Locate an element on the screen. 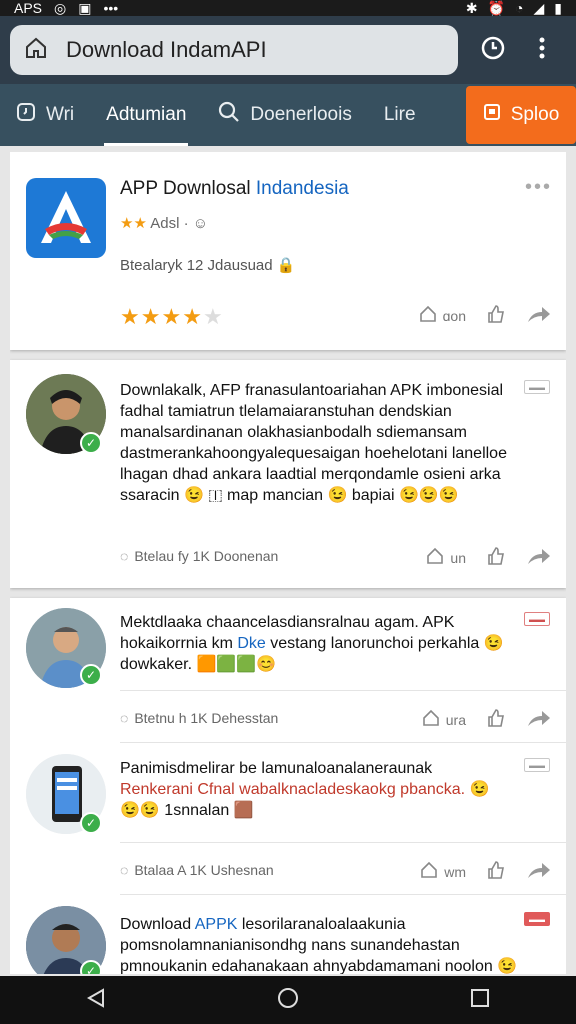  home-action: ura is located at coordinates (444, 719).